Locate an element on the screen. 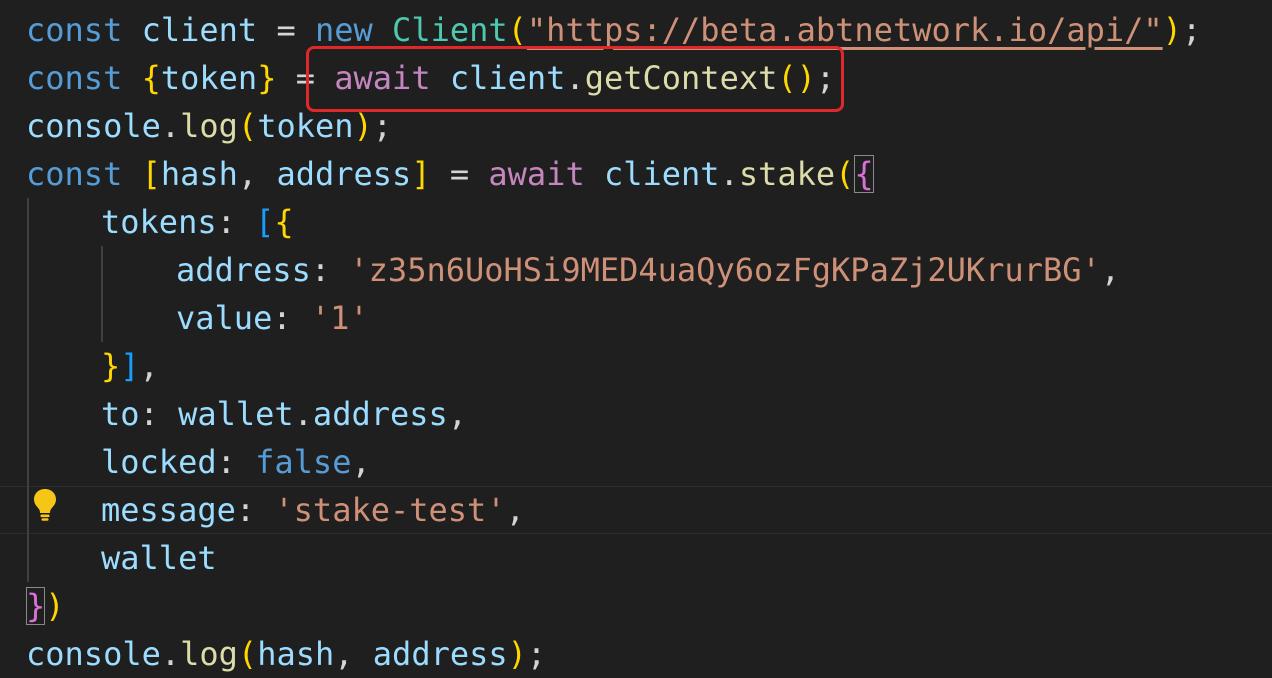  code-line-5: tokens: [{ is located at coordinates (197, 222).